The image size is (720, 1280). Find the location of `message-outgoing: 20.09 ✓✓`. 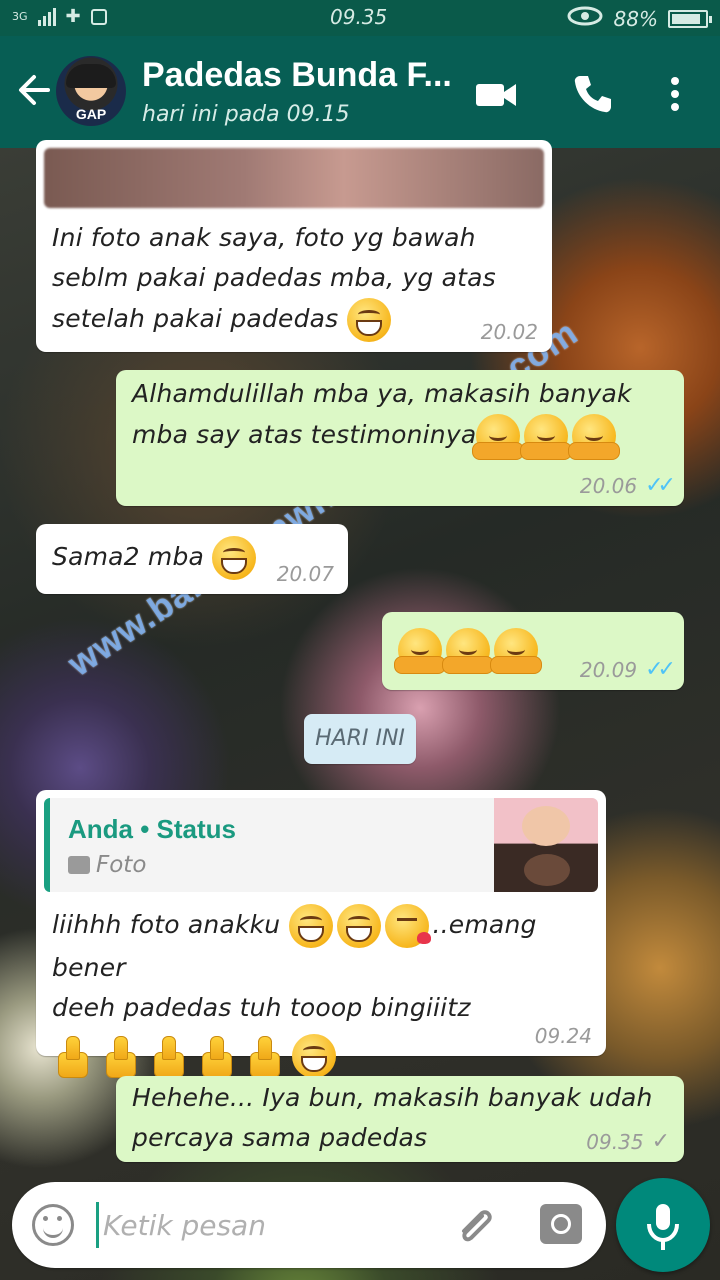

message-outgoing: 20.09 ✓✓ is located at coordinates (533, 651).